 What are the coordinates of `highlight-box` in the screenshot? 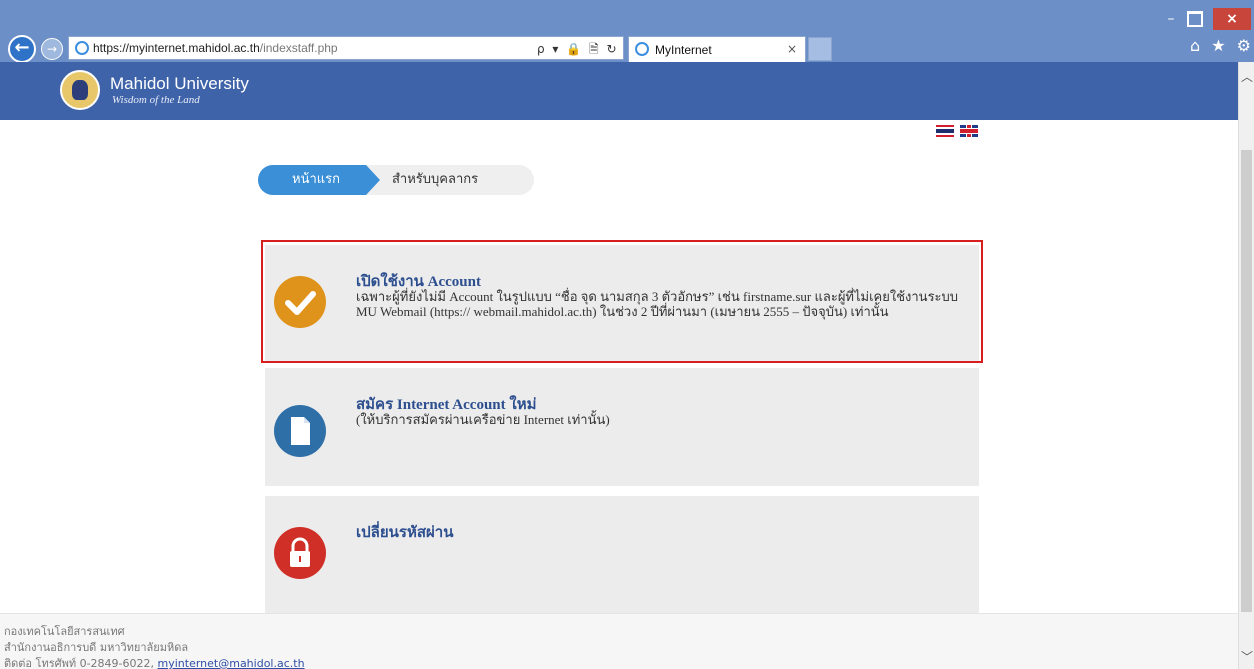 It's located at (622, 301).